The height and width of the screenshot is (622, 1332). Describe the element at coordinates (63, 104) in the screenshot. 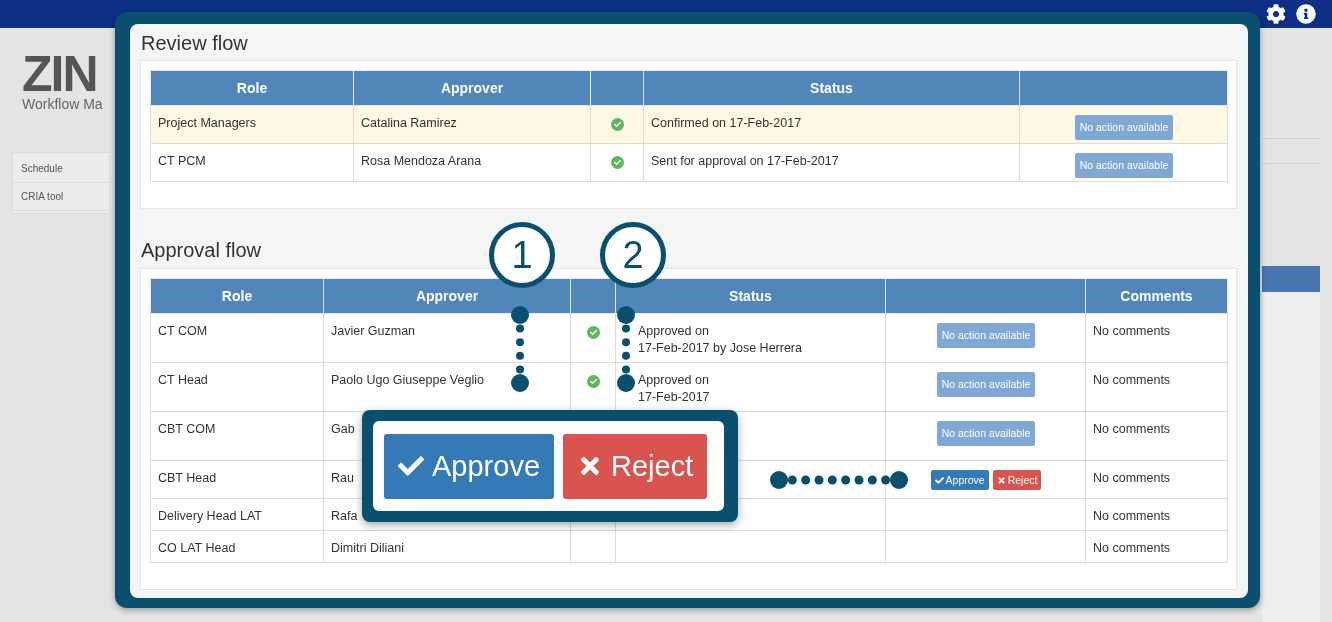

I see `app-subtitle: Workflow Ma` at that location.